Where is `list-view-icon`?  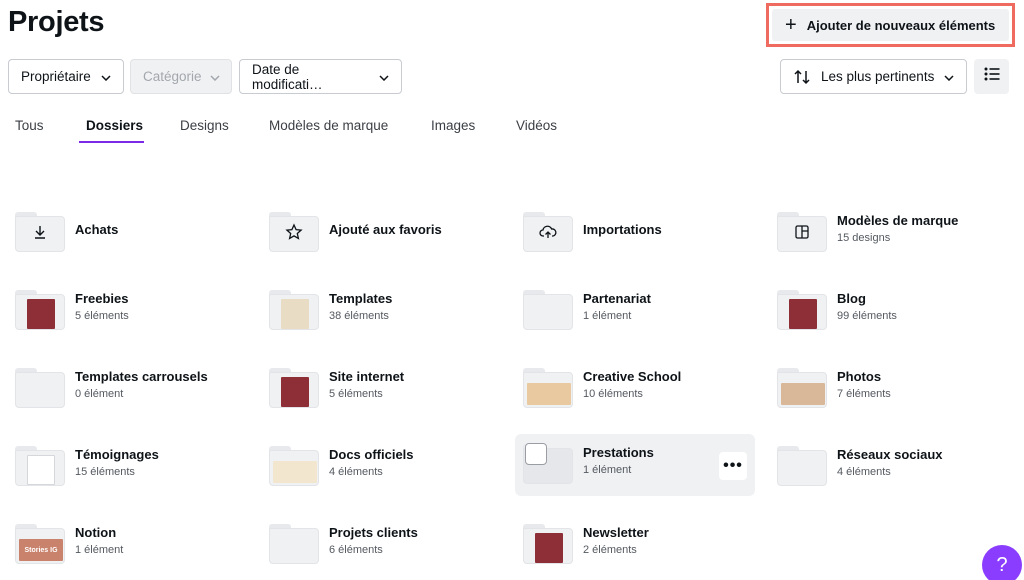
list-view-icon is located at coordinates (992, 76).